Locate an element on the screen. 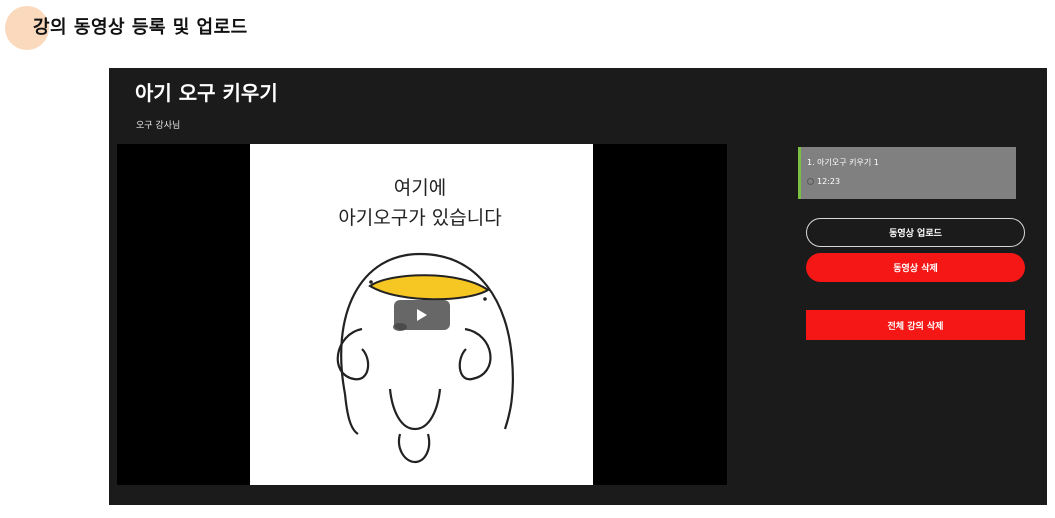 The width and height of the screenshot is (1055, 518). lesson-duration: 12:23 is located at coordinates (829, 181).